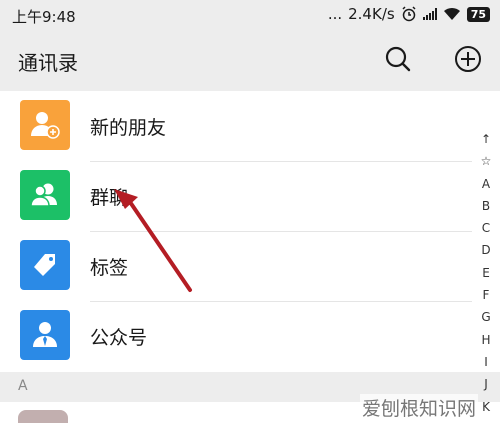 The width and height of the screenshot is (500, 423). What do you see at coordinates (485, 317) in the screenshot?
I see `index-letter: G` at bounding box center [485, 317].